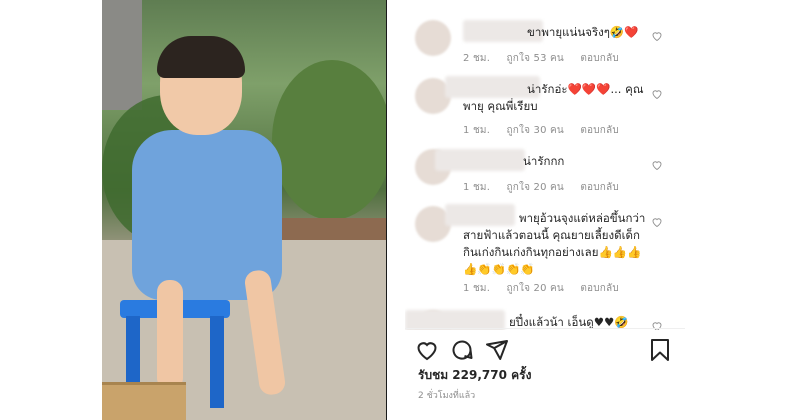 This screenshot has height=420, width=800. I want to click on comment-like-count: ถูกใจ 30 คน, so click(535, 130).